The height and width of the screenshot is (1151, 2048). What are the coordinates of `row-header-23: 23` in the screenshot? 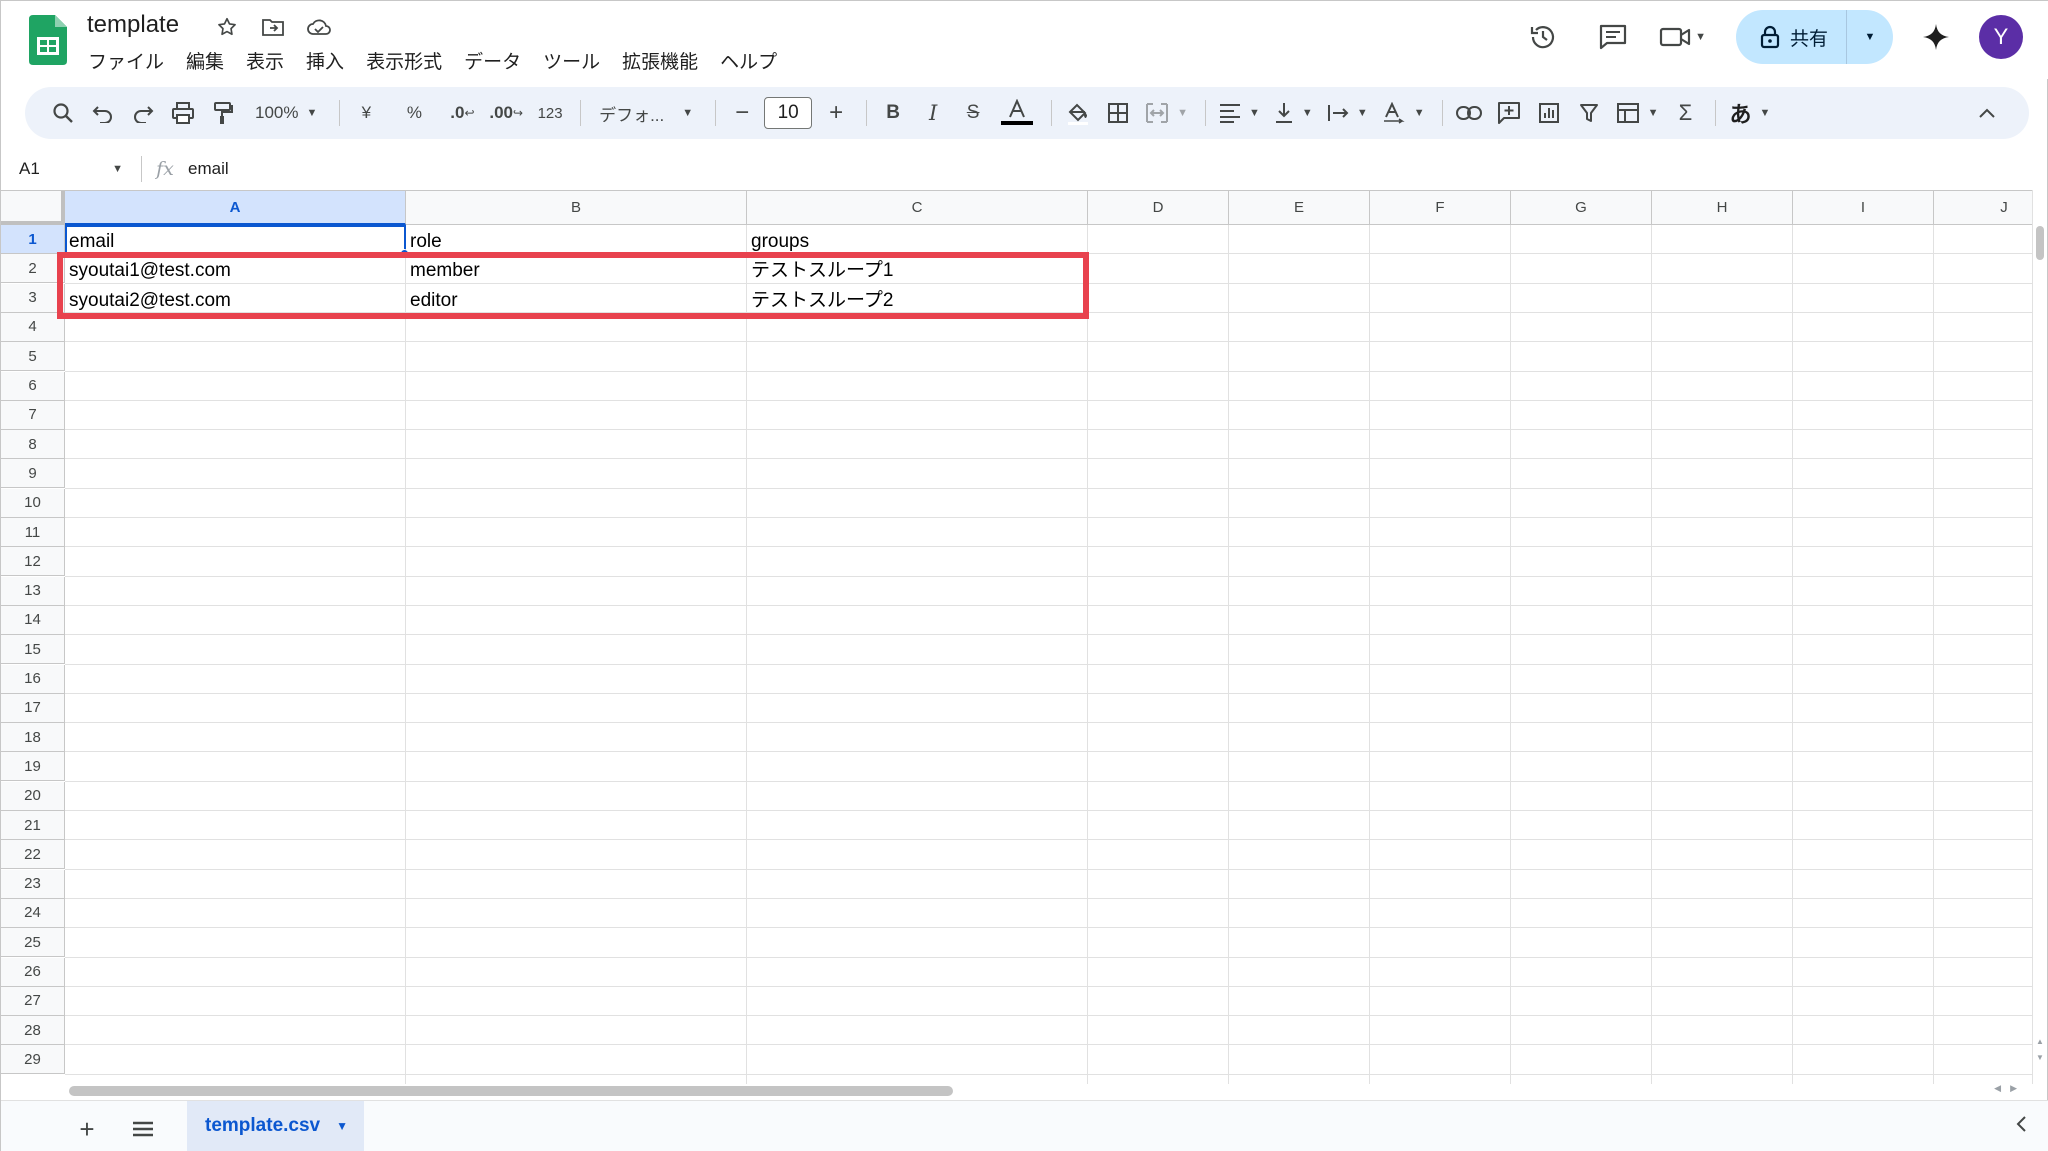 It's located at (33, 884).